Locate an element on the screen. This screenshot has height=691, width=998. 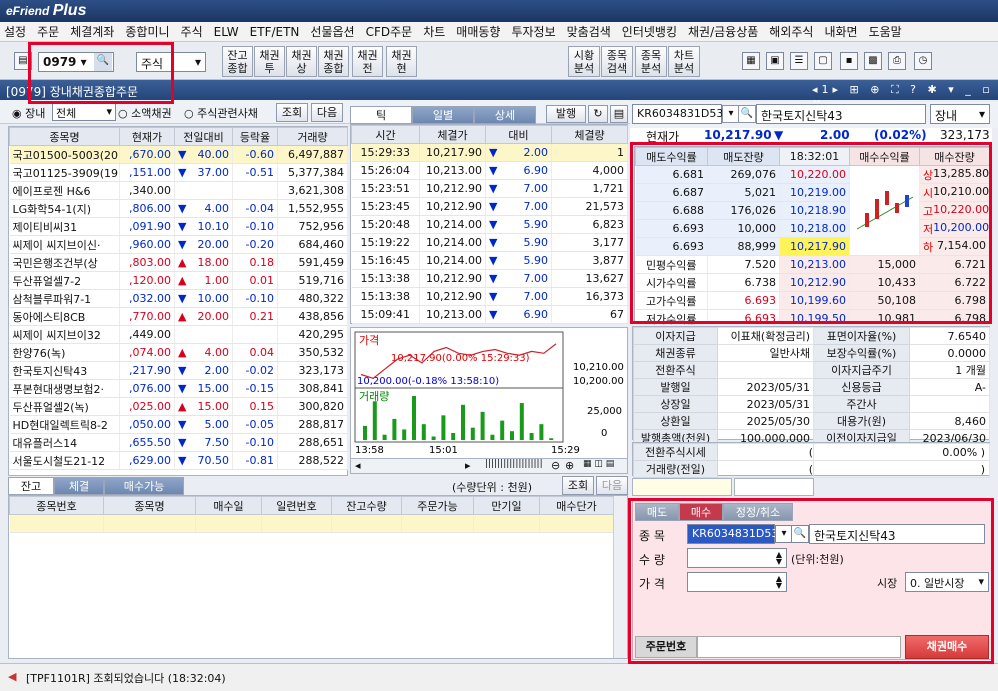
calculator-icon: ▩ is located at coordinates (873, 61).